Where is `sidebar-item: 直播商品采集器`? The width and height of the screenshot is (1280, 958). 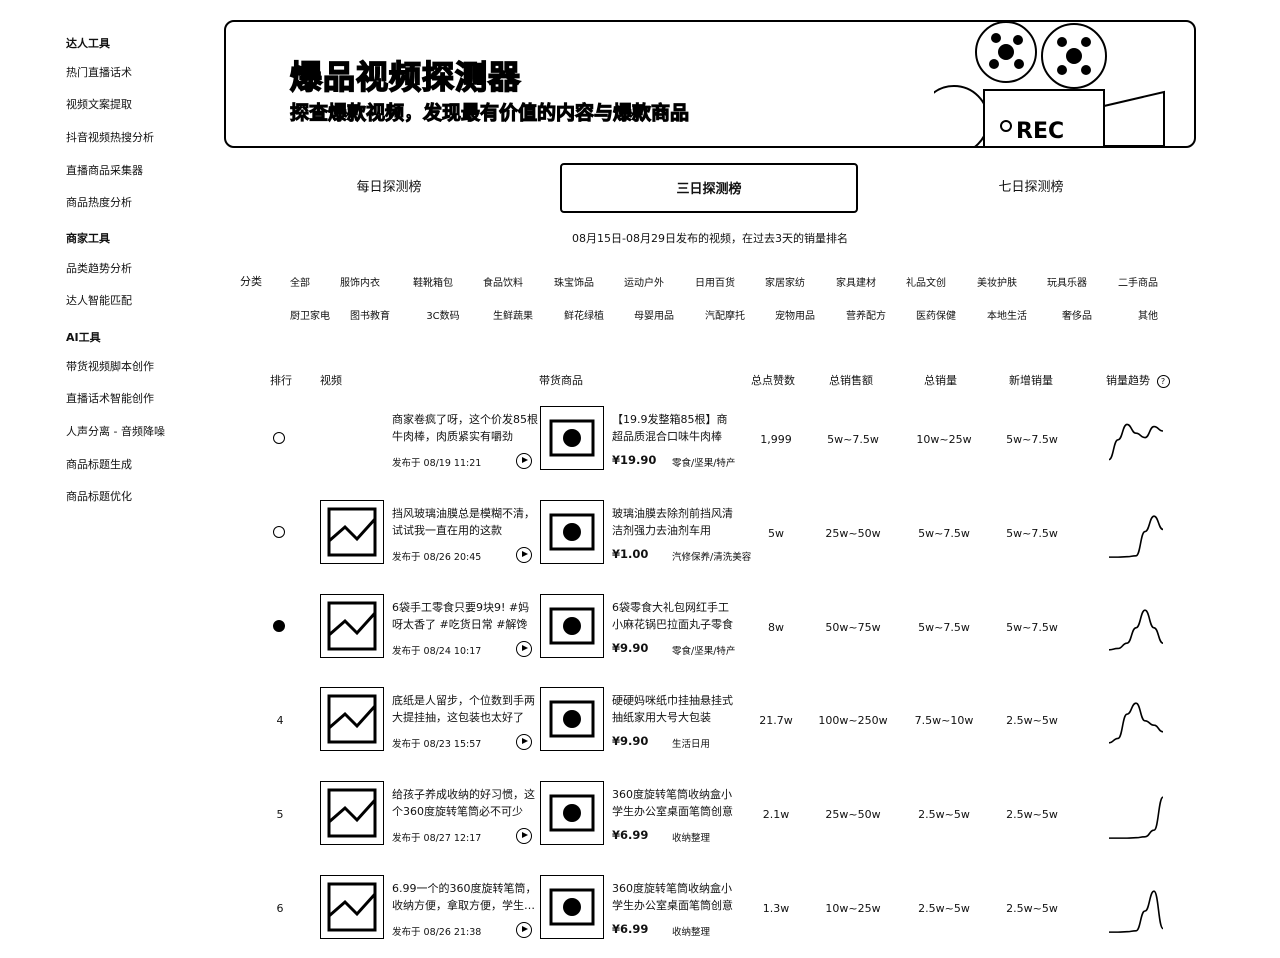
sidebar-item: 直播商品采集器 is located at coordinates (104, 170).